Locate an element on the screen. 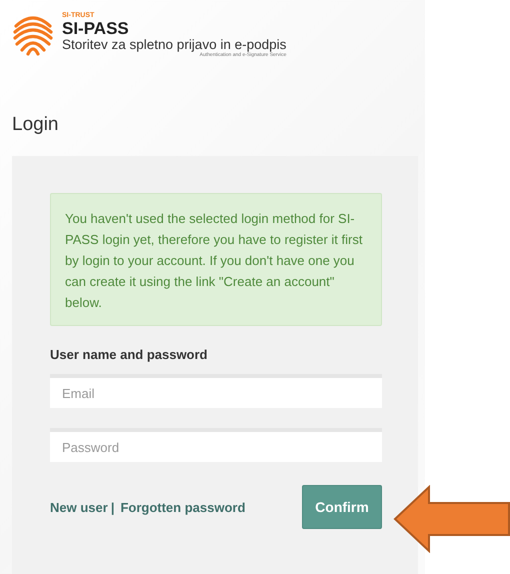 Image resolution: width=510 pixels, height=574 pixels. text-link: New user is located at coordinates (79, 507).